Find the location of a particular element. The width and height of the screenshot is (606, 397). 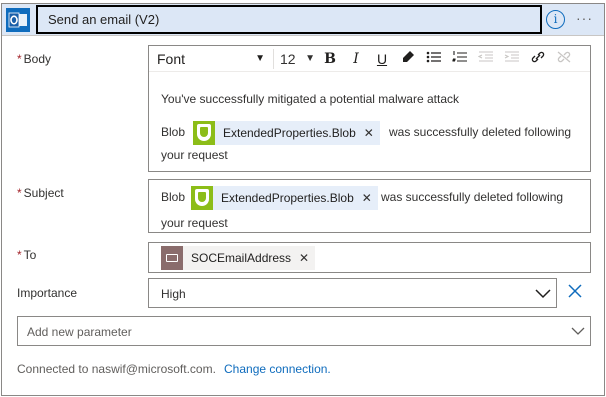

underline-button: U is located at coordinates (382, 59).